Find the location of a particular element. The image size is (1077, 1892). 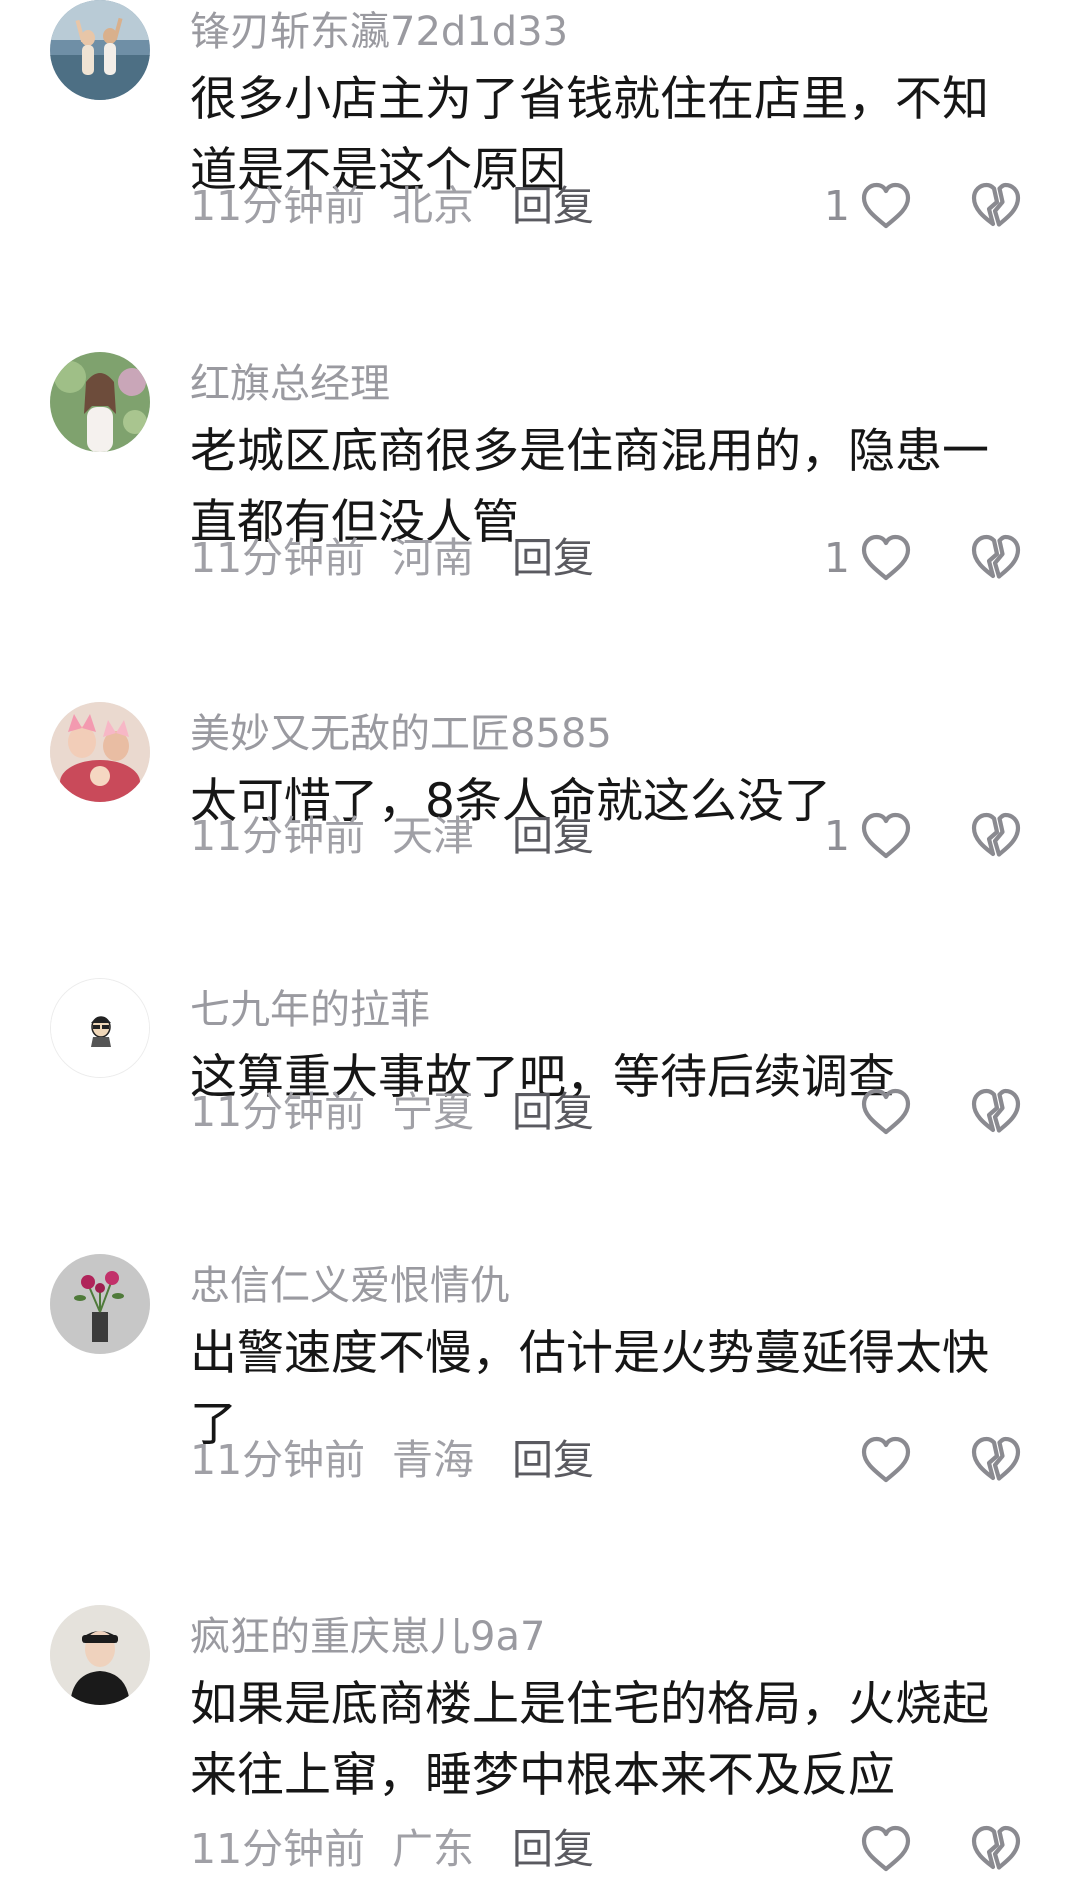

comment-meta: 11分钟前 河南 回复 1 is located at coordinates (610, 558).